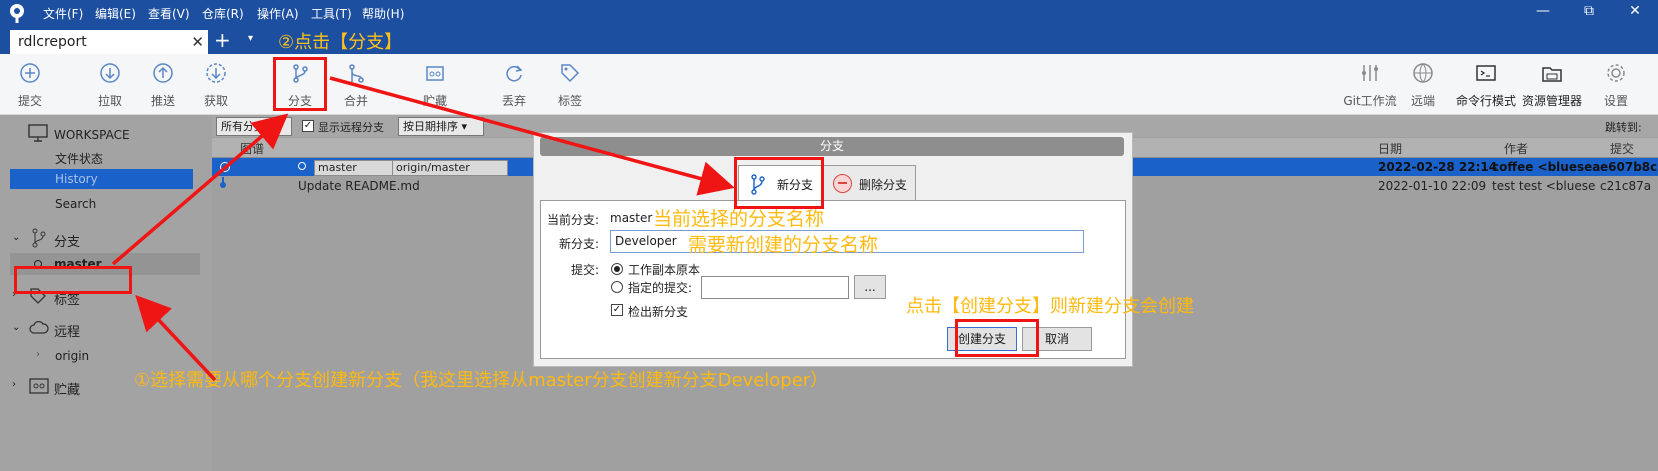 The width and height of the screenshot is (1658, 471). Describe the element at coordinates (1552, 74) in the screenshot. I see `explorer-icon` at that location.